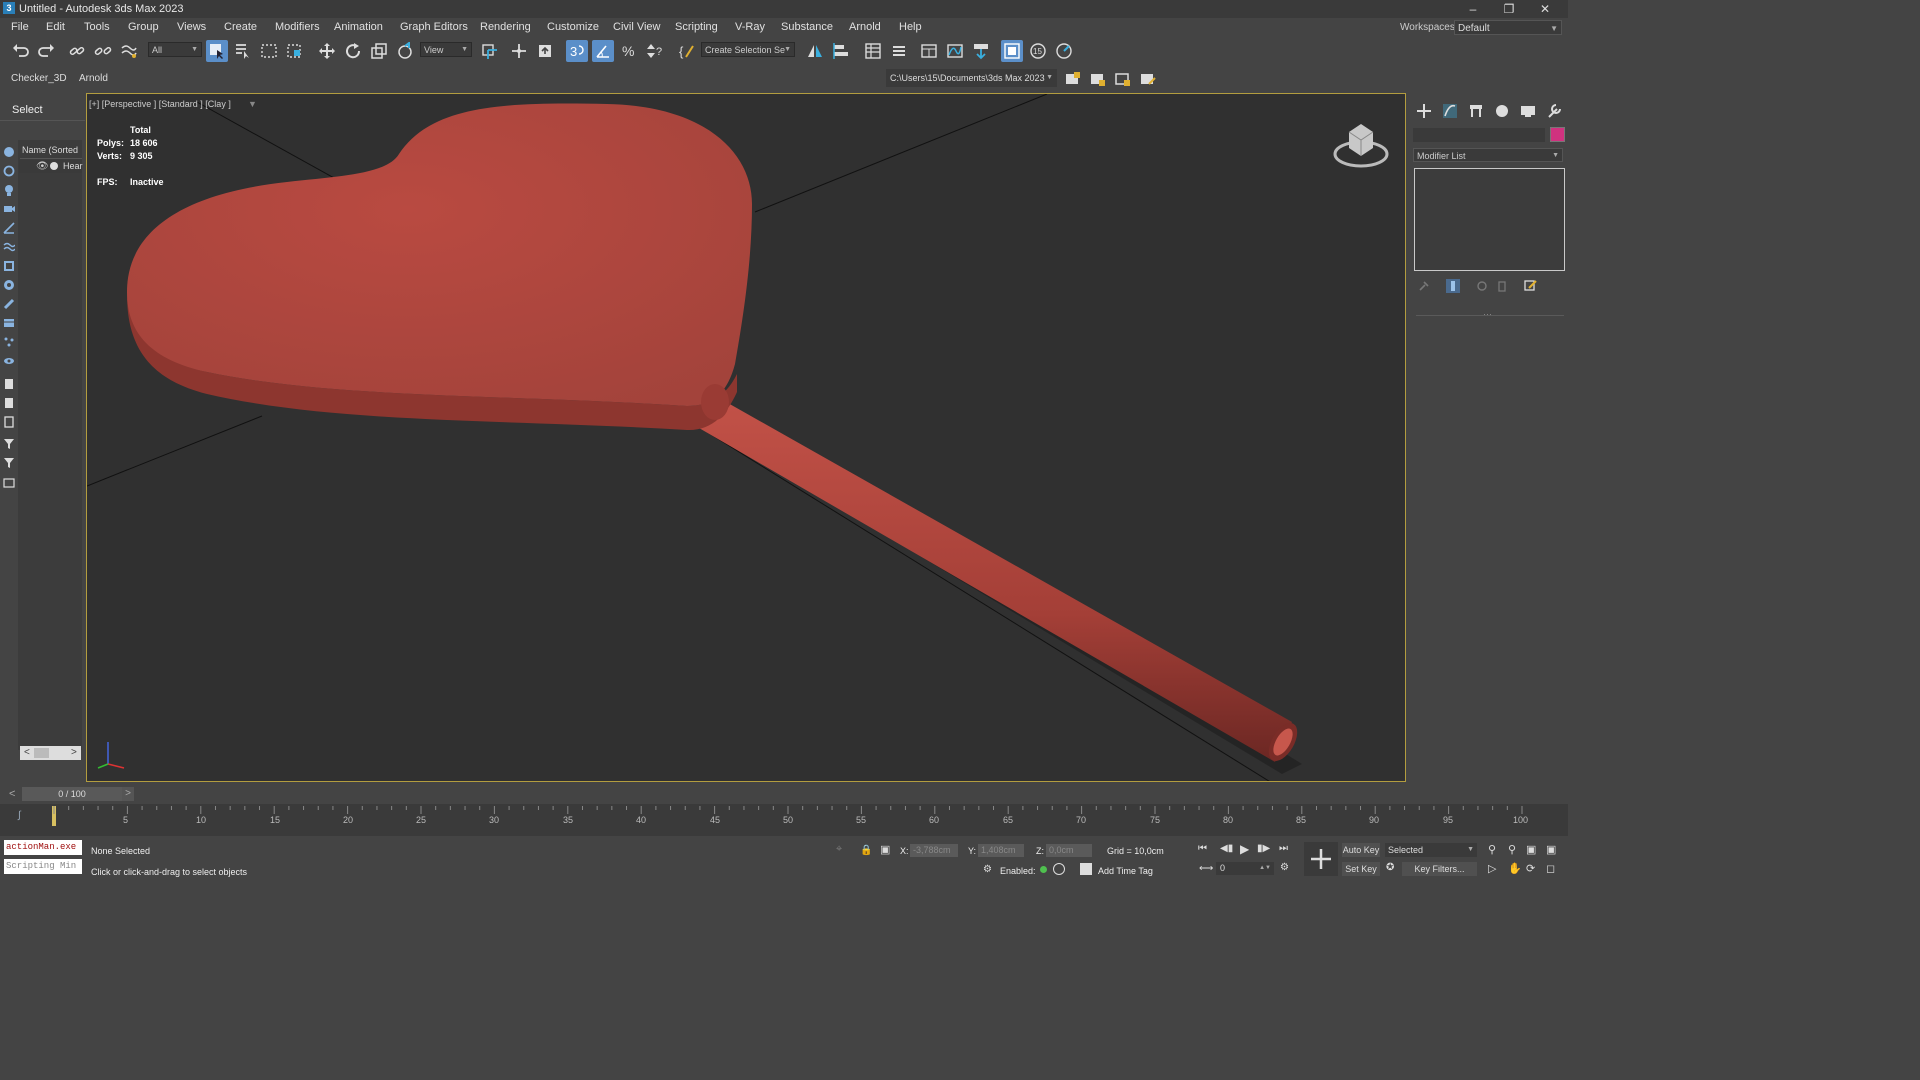  I want to click on enabled-toggle-icon, so click(1059, 869).